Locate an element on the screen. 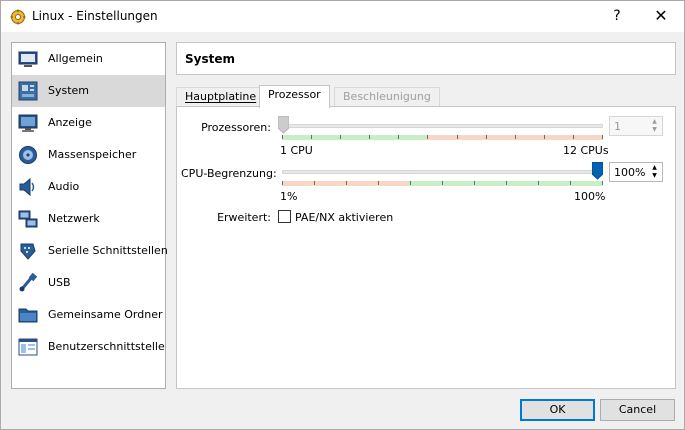  sidebar-item-label: System is located at coordinates (69, 90).